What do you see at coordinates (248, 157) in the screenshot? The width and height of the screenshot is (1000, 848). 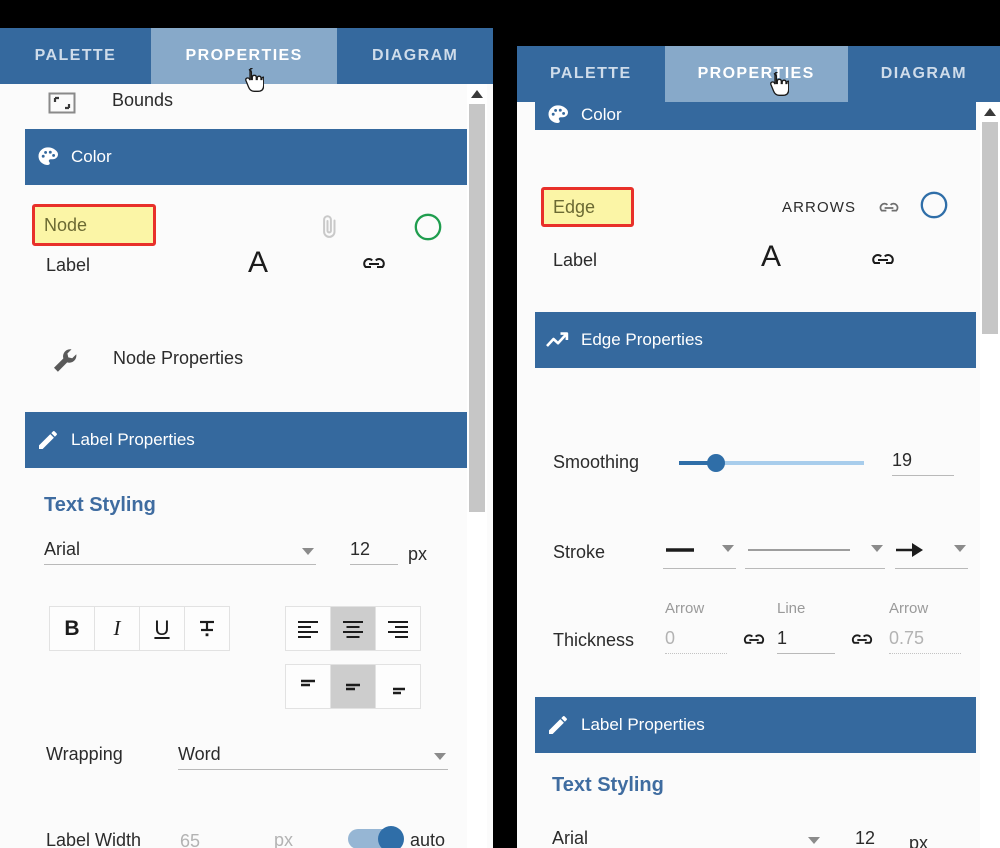 I see `color-section-left: Color` at bounding box center [248, 157].